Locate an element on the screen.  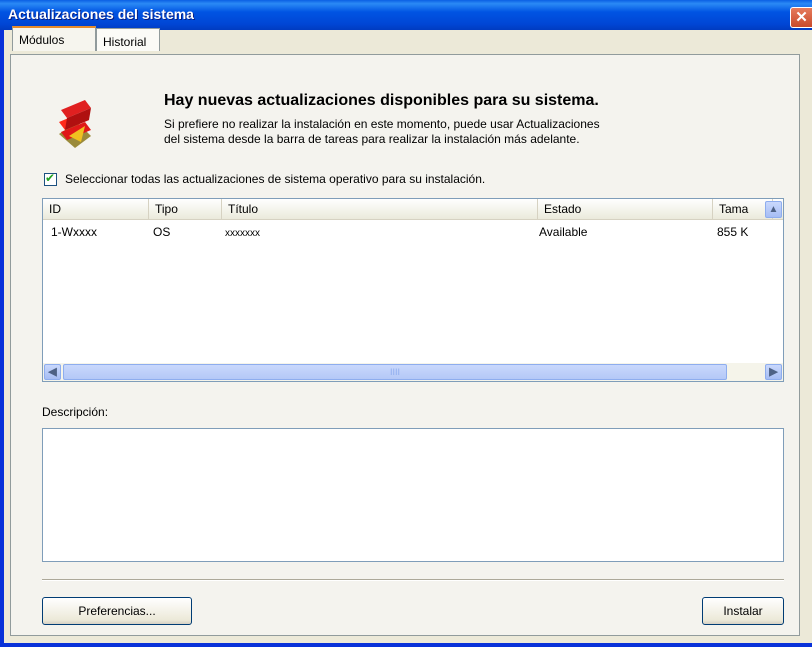
install-button: Instalar is located at coordinates (743, 611).